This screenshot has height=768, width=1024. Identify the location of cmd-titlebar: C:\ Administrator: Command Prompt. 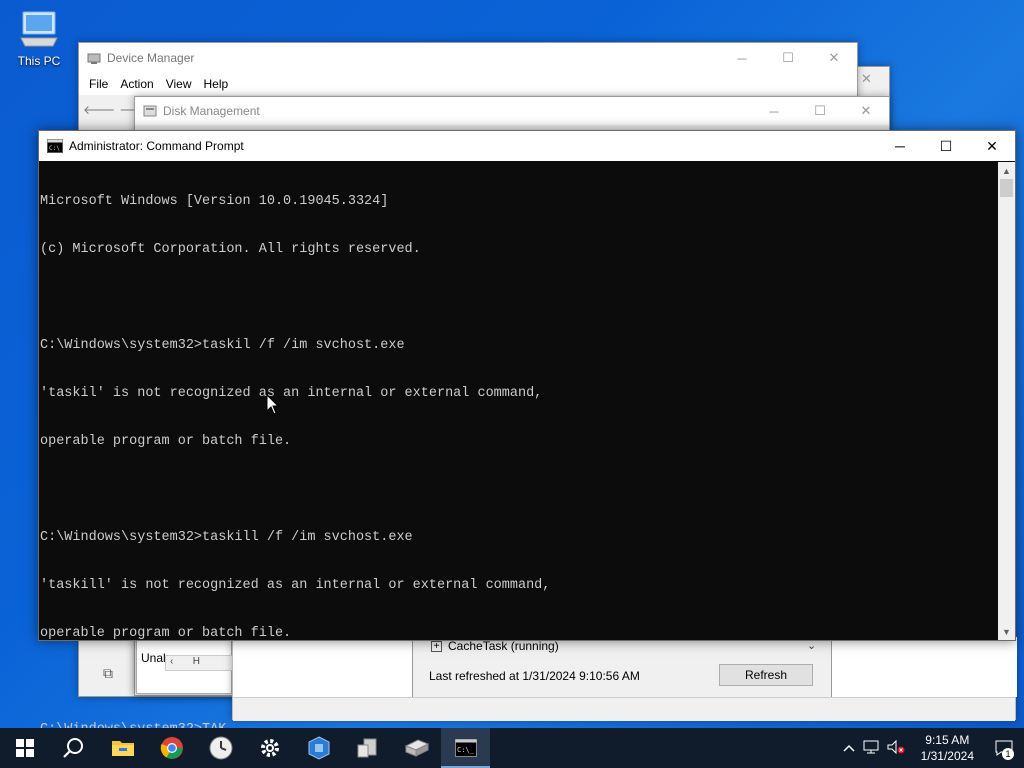
(527, 146).